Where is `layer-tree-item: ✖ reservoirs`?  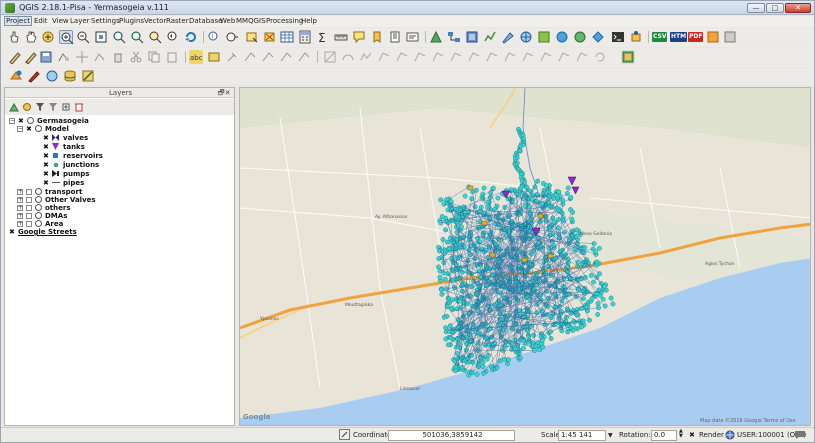
layer-tree-item: ✖ reservoirs is located at coordinates (119, 156).